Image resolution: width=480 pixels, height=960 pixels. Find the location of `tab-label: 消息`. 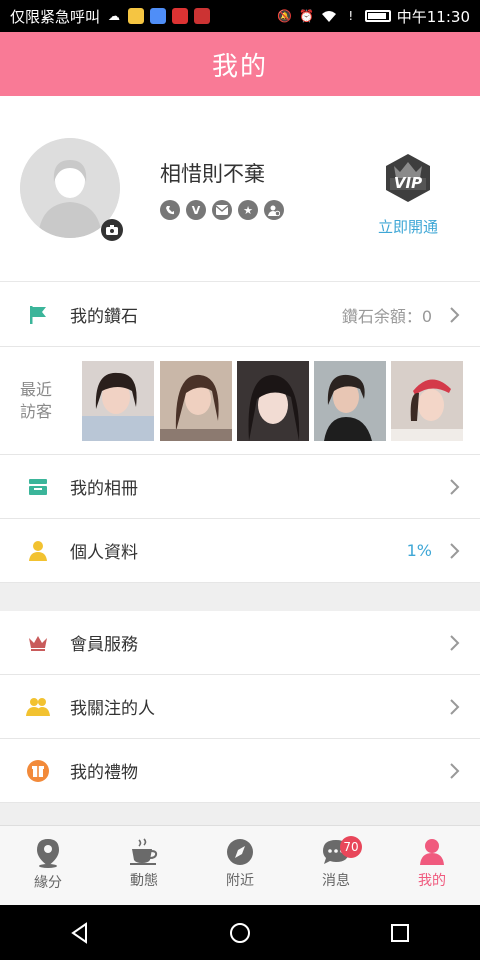

tab-label: 消息 is located at coordinates (336, 881).